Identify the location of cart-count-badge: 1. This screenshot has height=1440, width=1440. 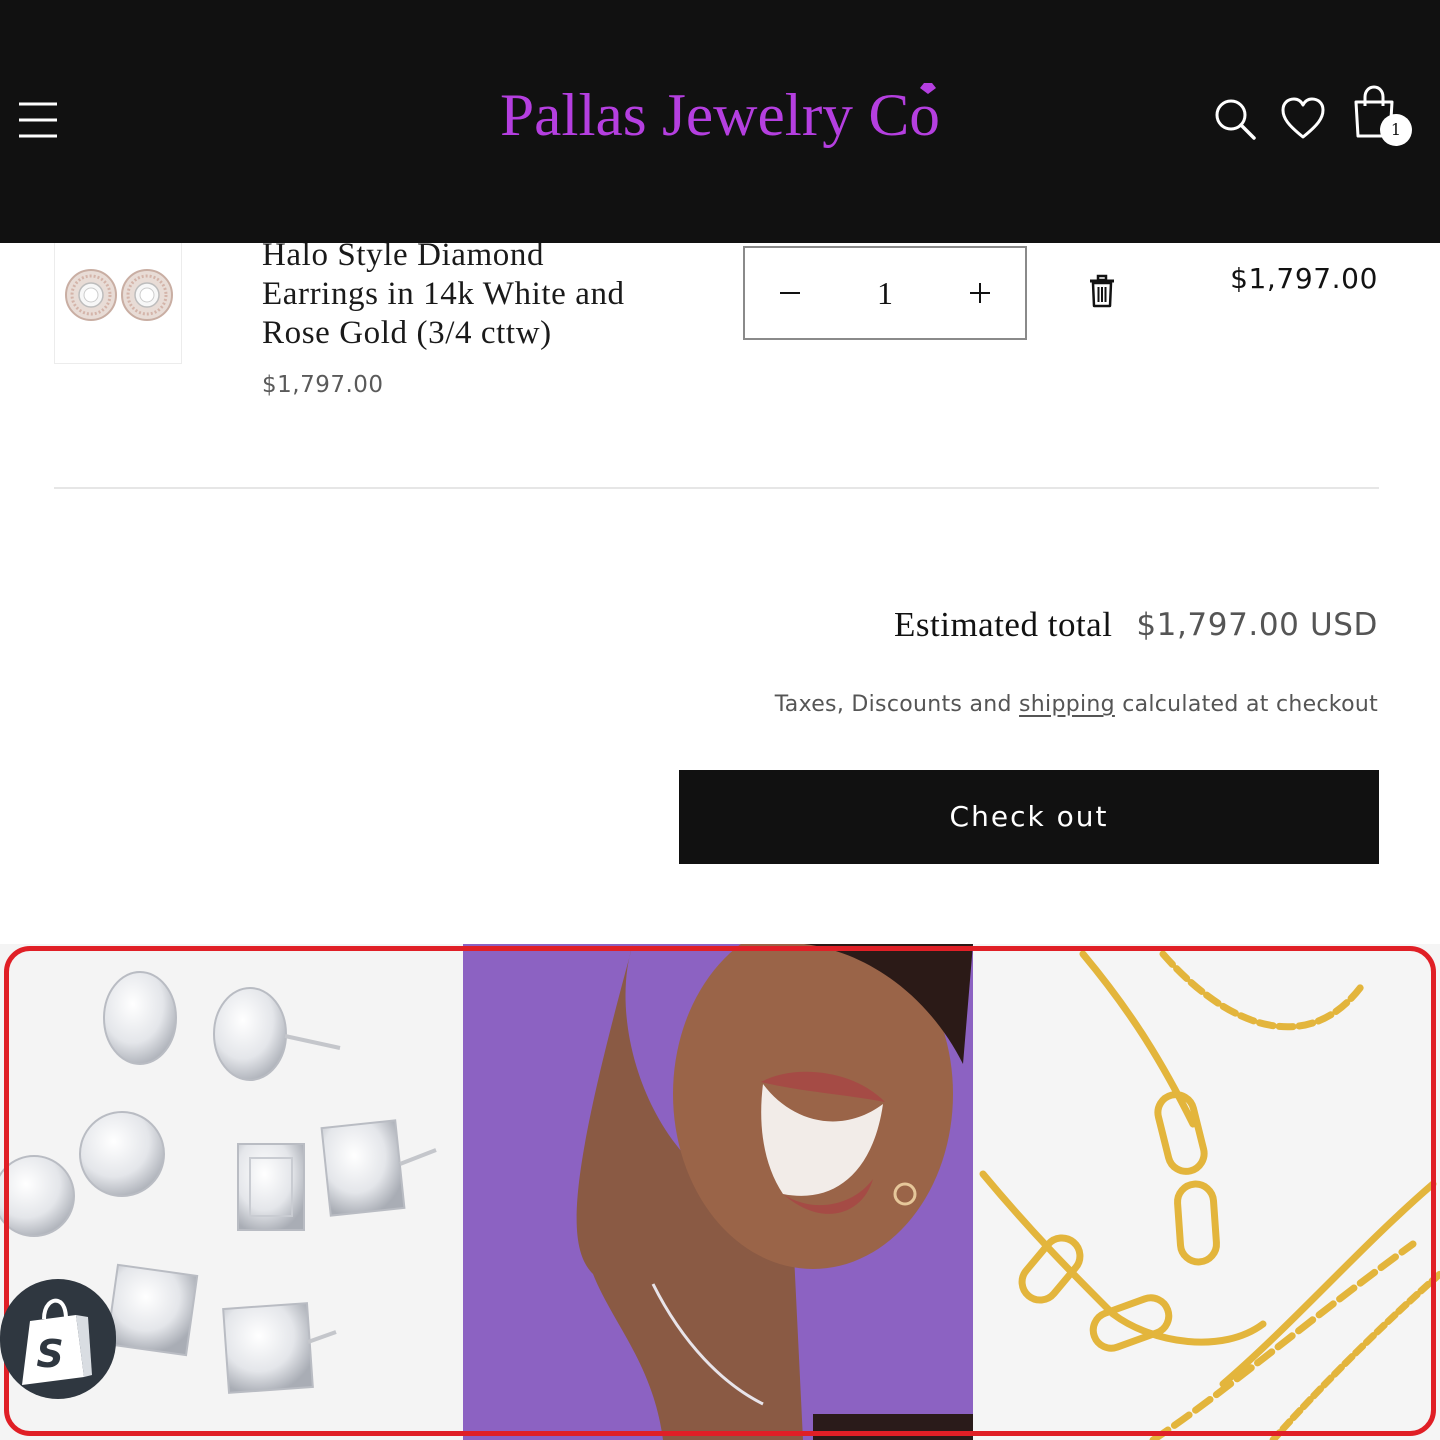
(1396, 130).